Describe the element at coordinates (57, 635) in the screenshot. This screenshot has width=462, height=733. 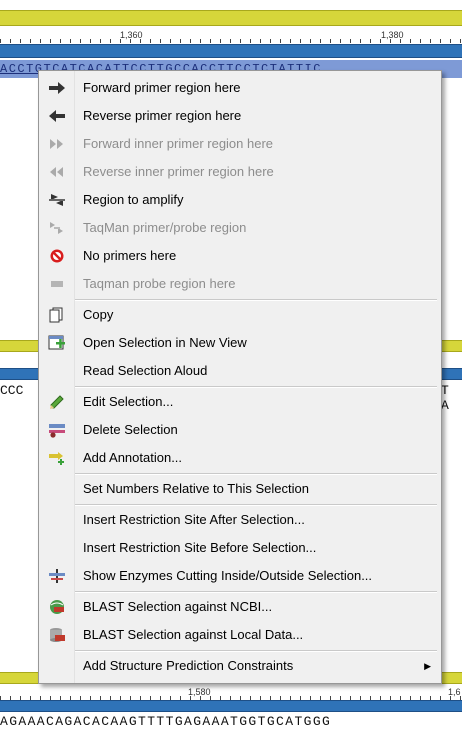
I see `blast-local-icon` at that location.